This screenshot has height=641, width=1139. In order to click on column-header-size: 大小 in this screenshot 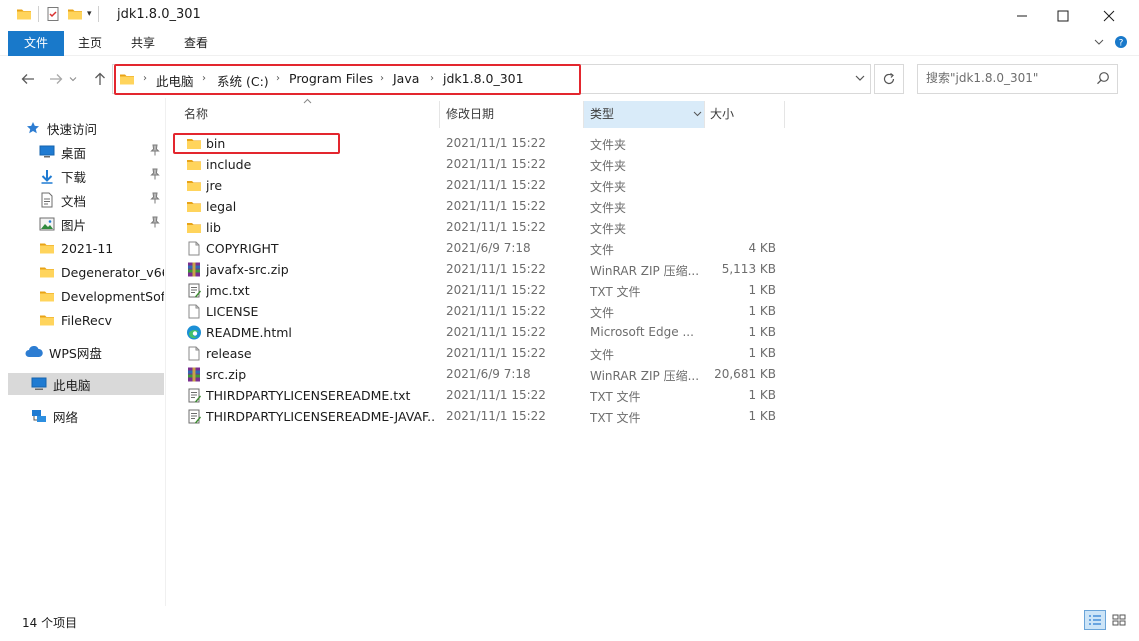, I will do `click(747, 114)`.